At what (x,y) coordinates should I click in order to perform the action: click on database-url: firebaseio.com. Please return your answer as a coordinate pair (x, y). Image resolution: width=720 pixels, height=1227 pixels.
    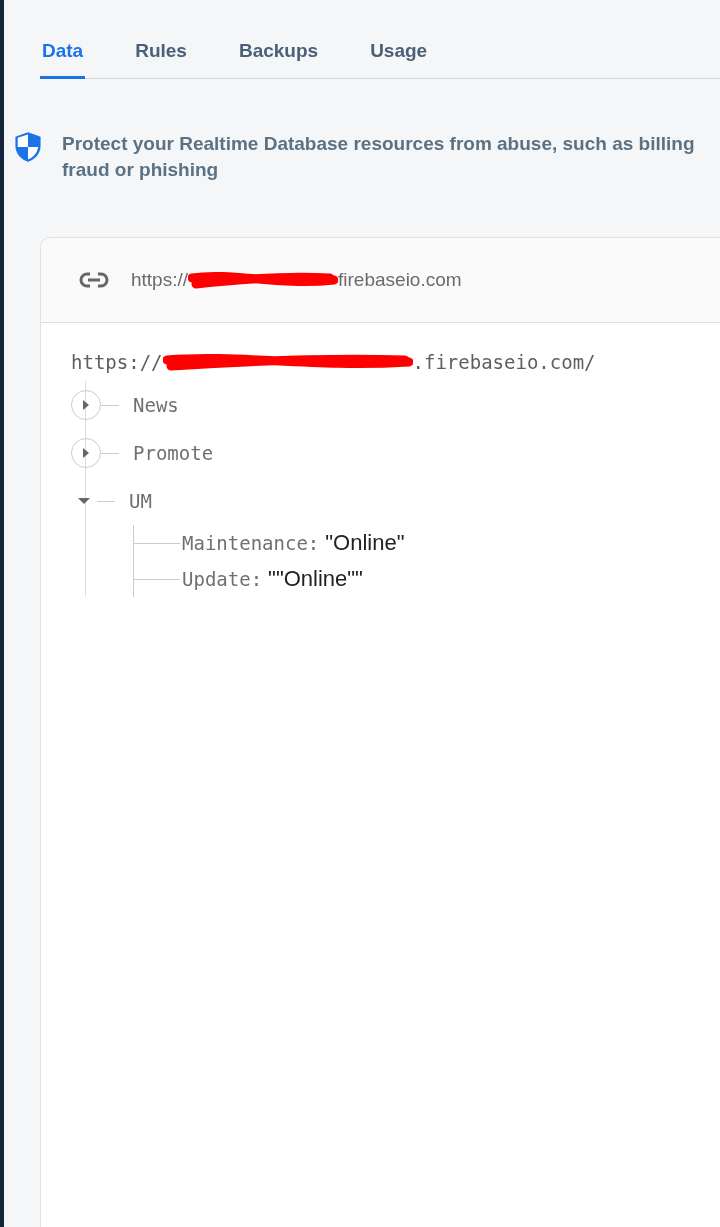
    Looking at the image, I should click on (400, 280).